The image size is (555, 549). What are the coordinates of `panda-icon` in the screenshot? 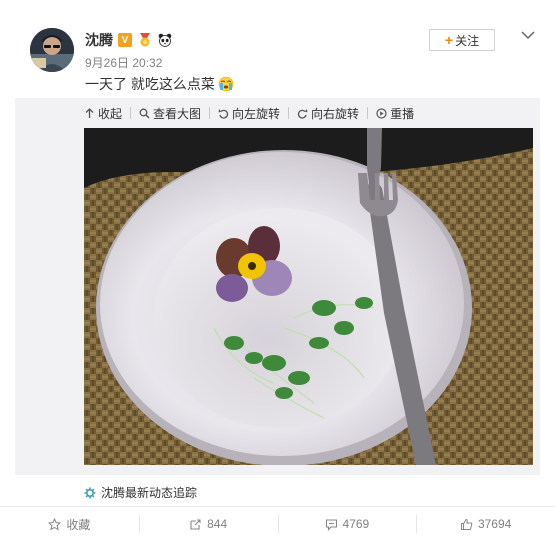 It's located at (165, 40).